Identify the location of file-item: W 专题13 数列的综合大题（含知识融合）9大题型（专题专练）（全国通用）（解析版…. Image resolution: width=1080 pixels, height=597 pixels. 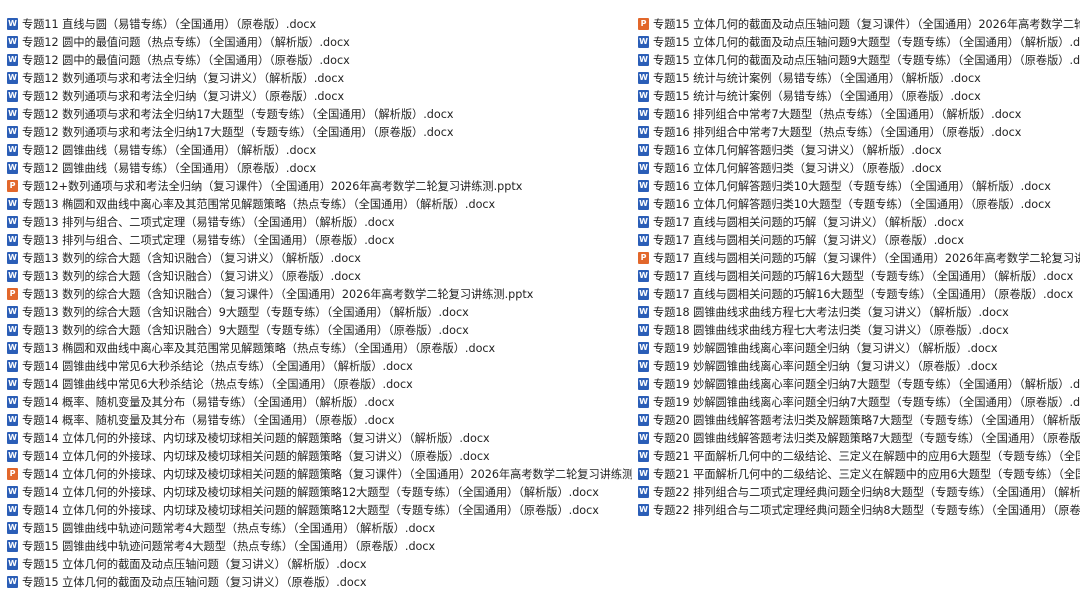
(319, 312).